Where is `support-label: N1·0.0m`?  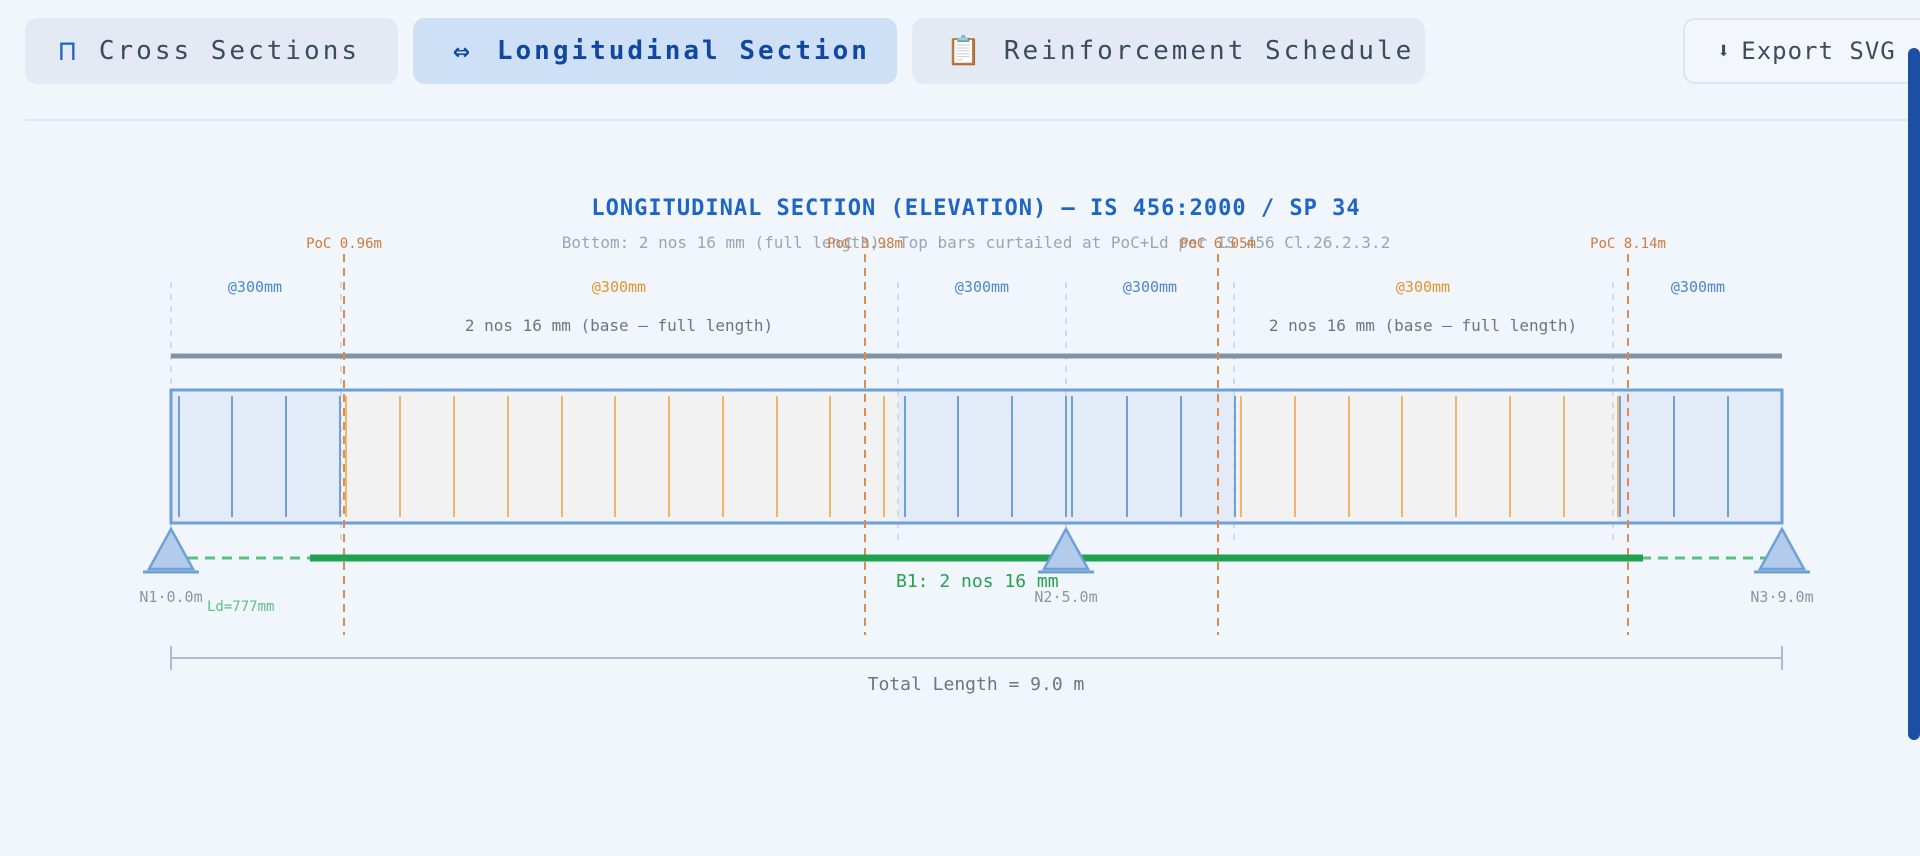 support-label: N1·0.0m is located at coordinates (170, 597).